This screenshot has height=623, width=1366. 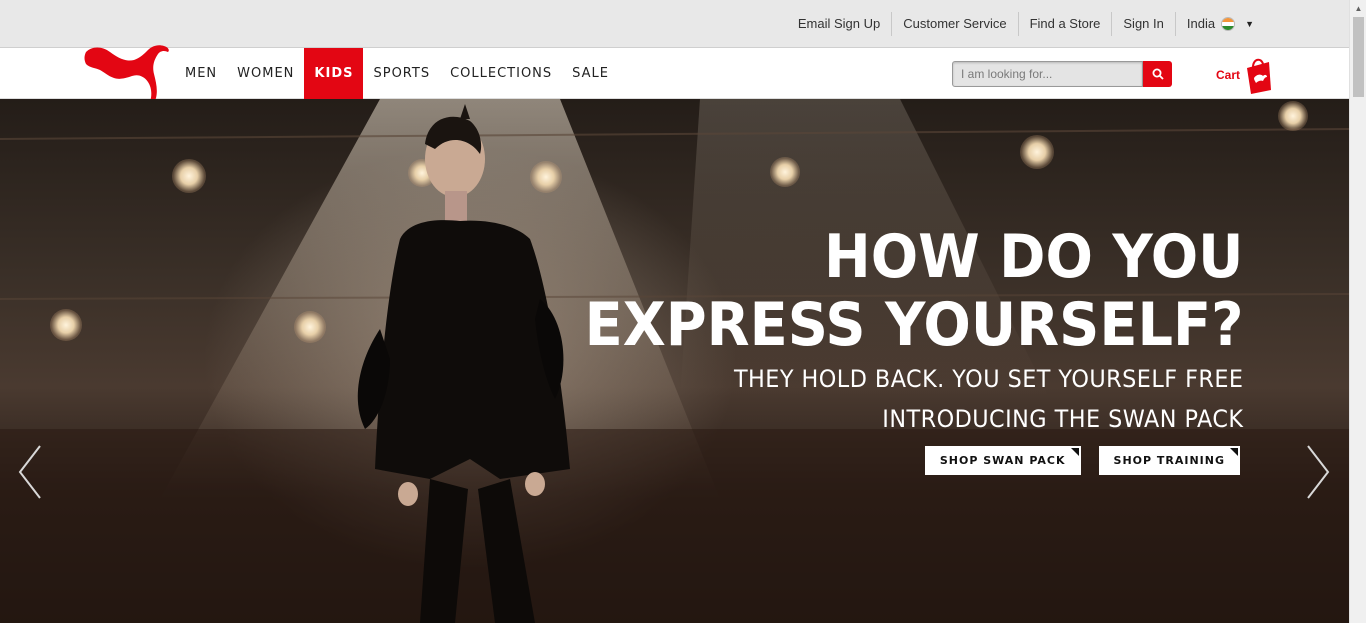 What do you see at coordinates (265, 73) in the screenshot?
I see `nav-women: WOMEN` at bounding box center [265, 73].